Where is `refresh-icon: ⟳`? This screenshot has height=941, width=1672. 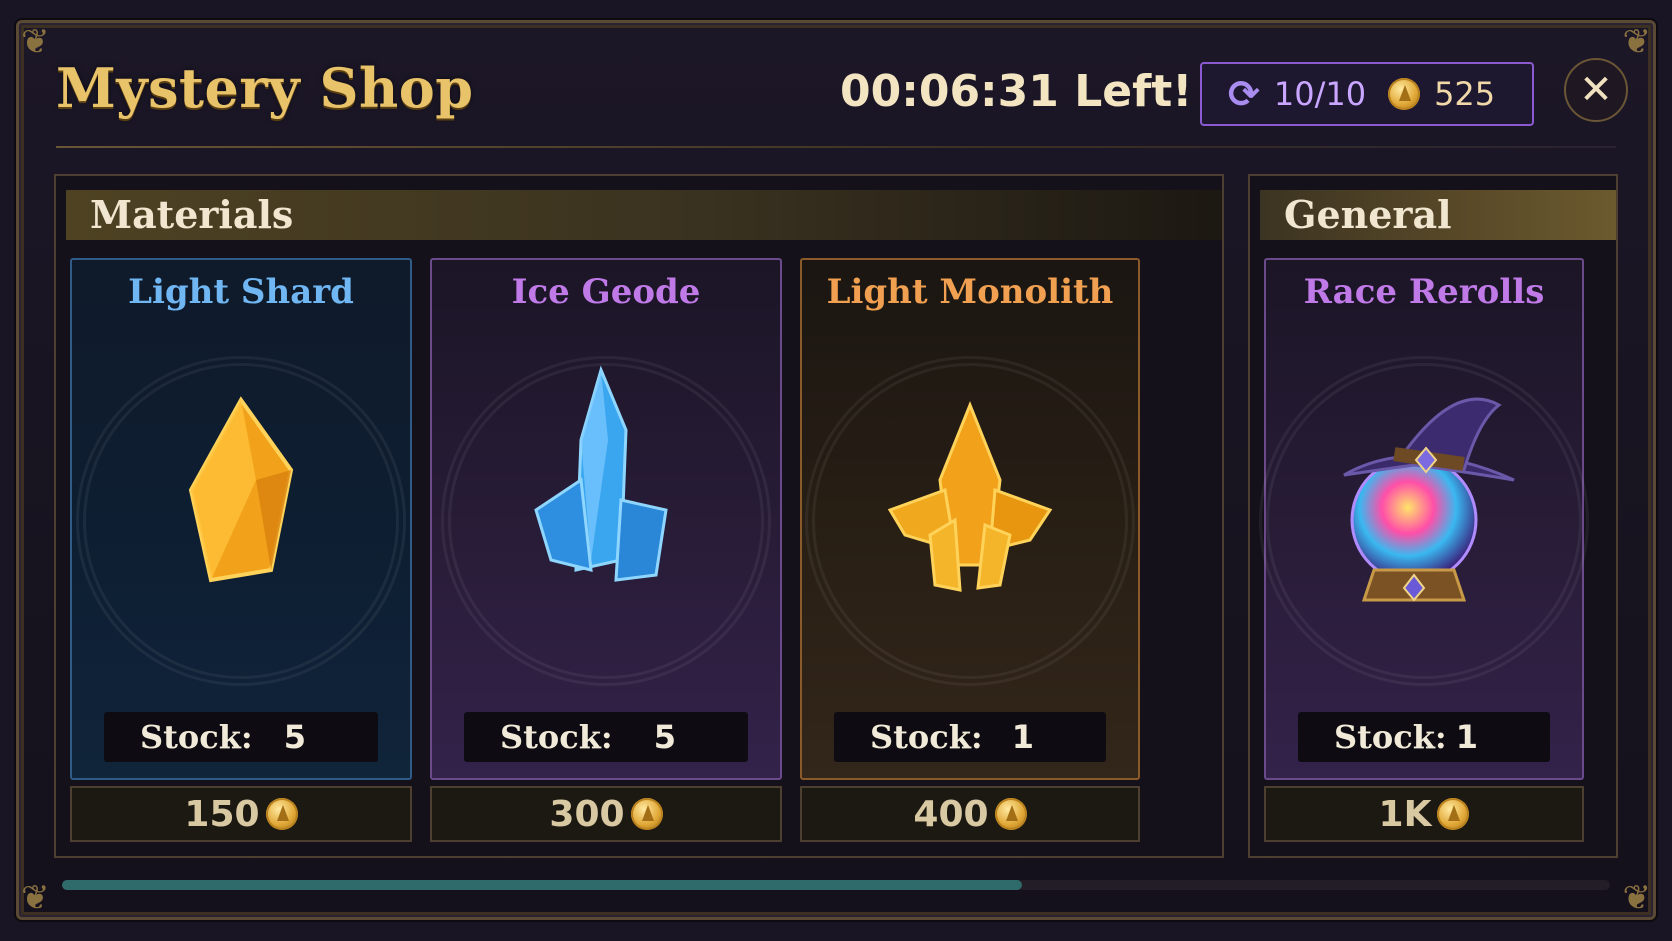 refresh-icon: ⟳ is located at coordinates (1244, 94).